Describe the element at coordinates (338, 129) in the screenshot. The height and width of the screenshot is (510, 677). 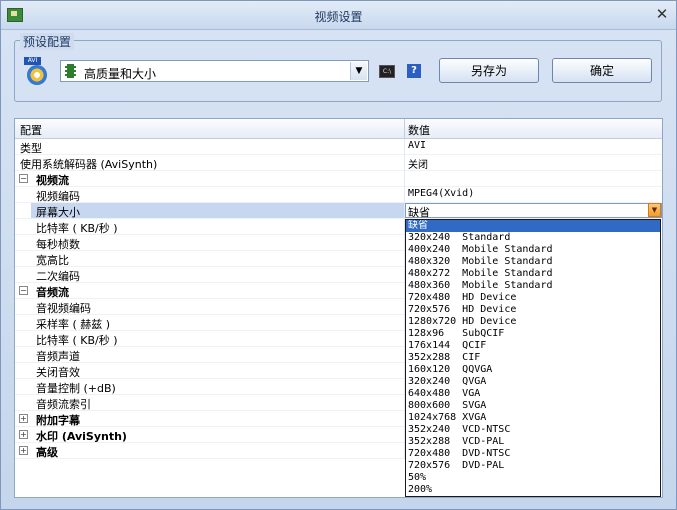
I see `grid-header: 配置 数值` at that location.